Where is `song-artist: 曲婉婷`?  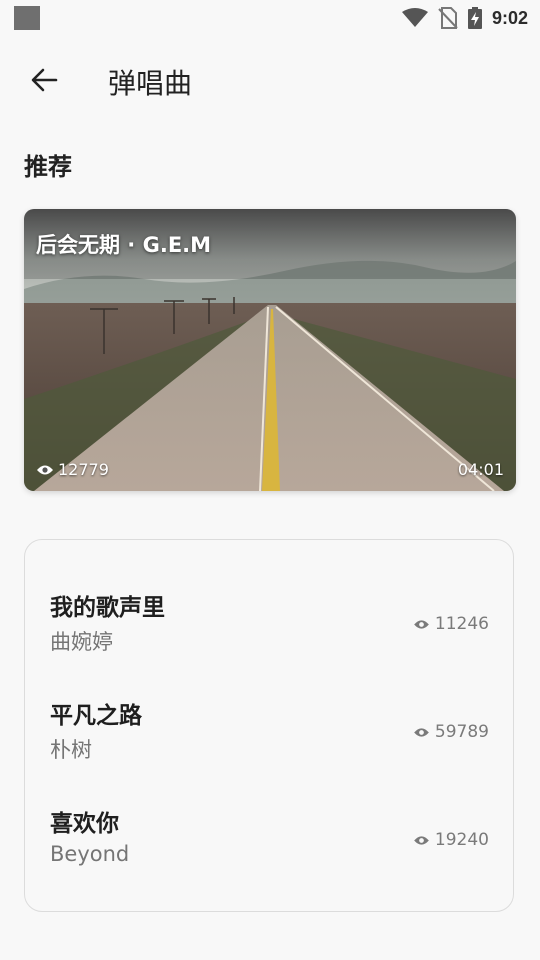 song-artist: 曲婉婷 is located at coordinates (81, 642).